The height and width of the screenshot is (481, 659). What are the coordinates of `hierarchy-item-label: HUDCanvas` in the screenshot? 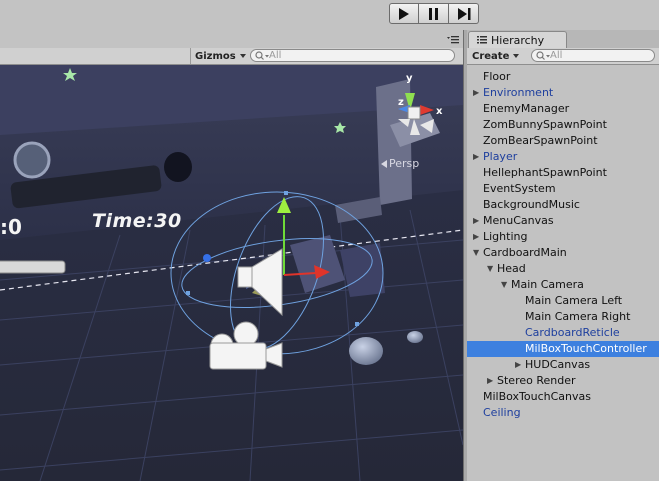 It's located at (558, 364).